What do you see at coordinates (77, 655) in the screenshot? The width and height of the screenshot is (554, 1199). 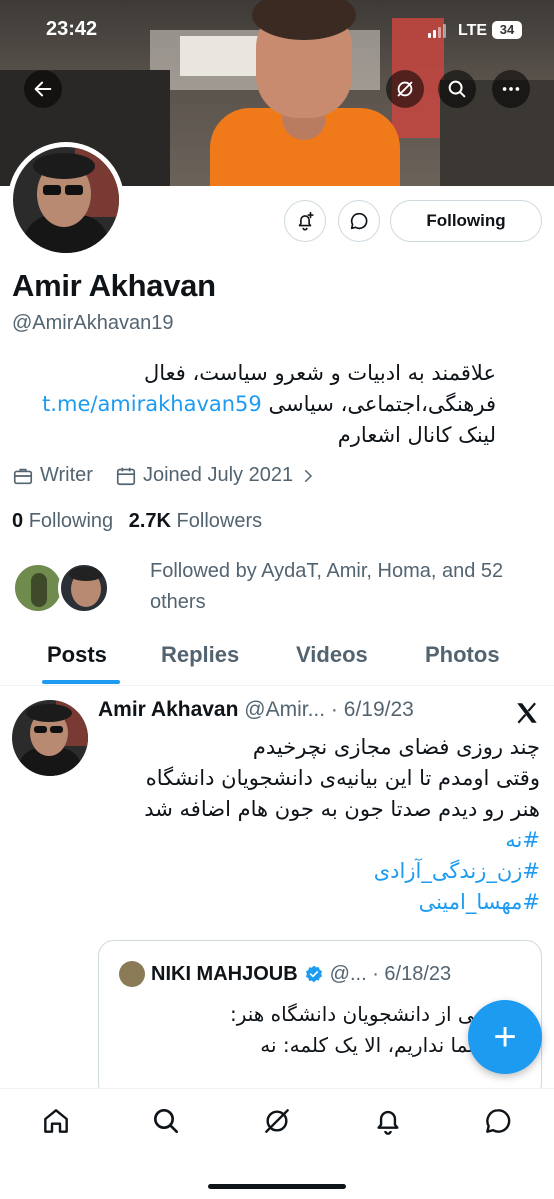 I see `tab-posts: Posts` at bounding box center [77, 655].